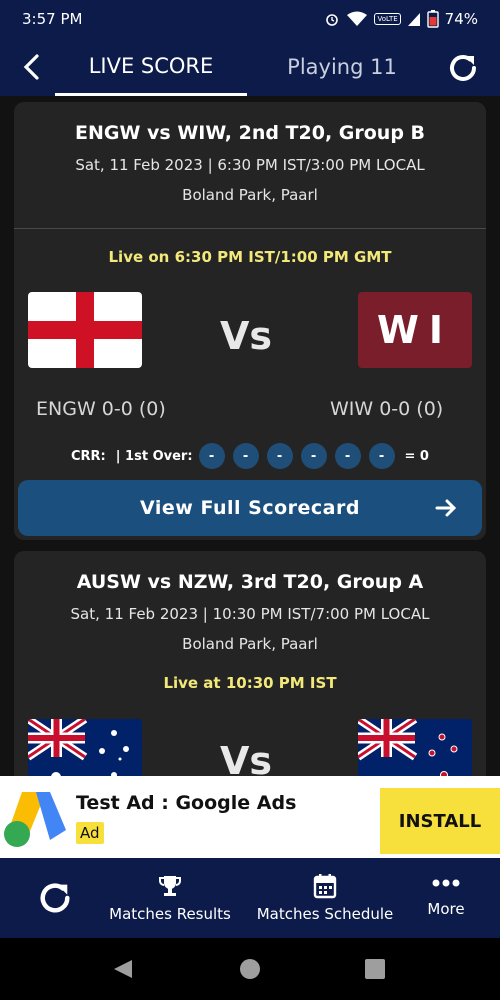  I want to click on app-header: LIVE SCORE Playing 11, so click(250, 67).